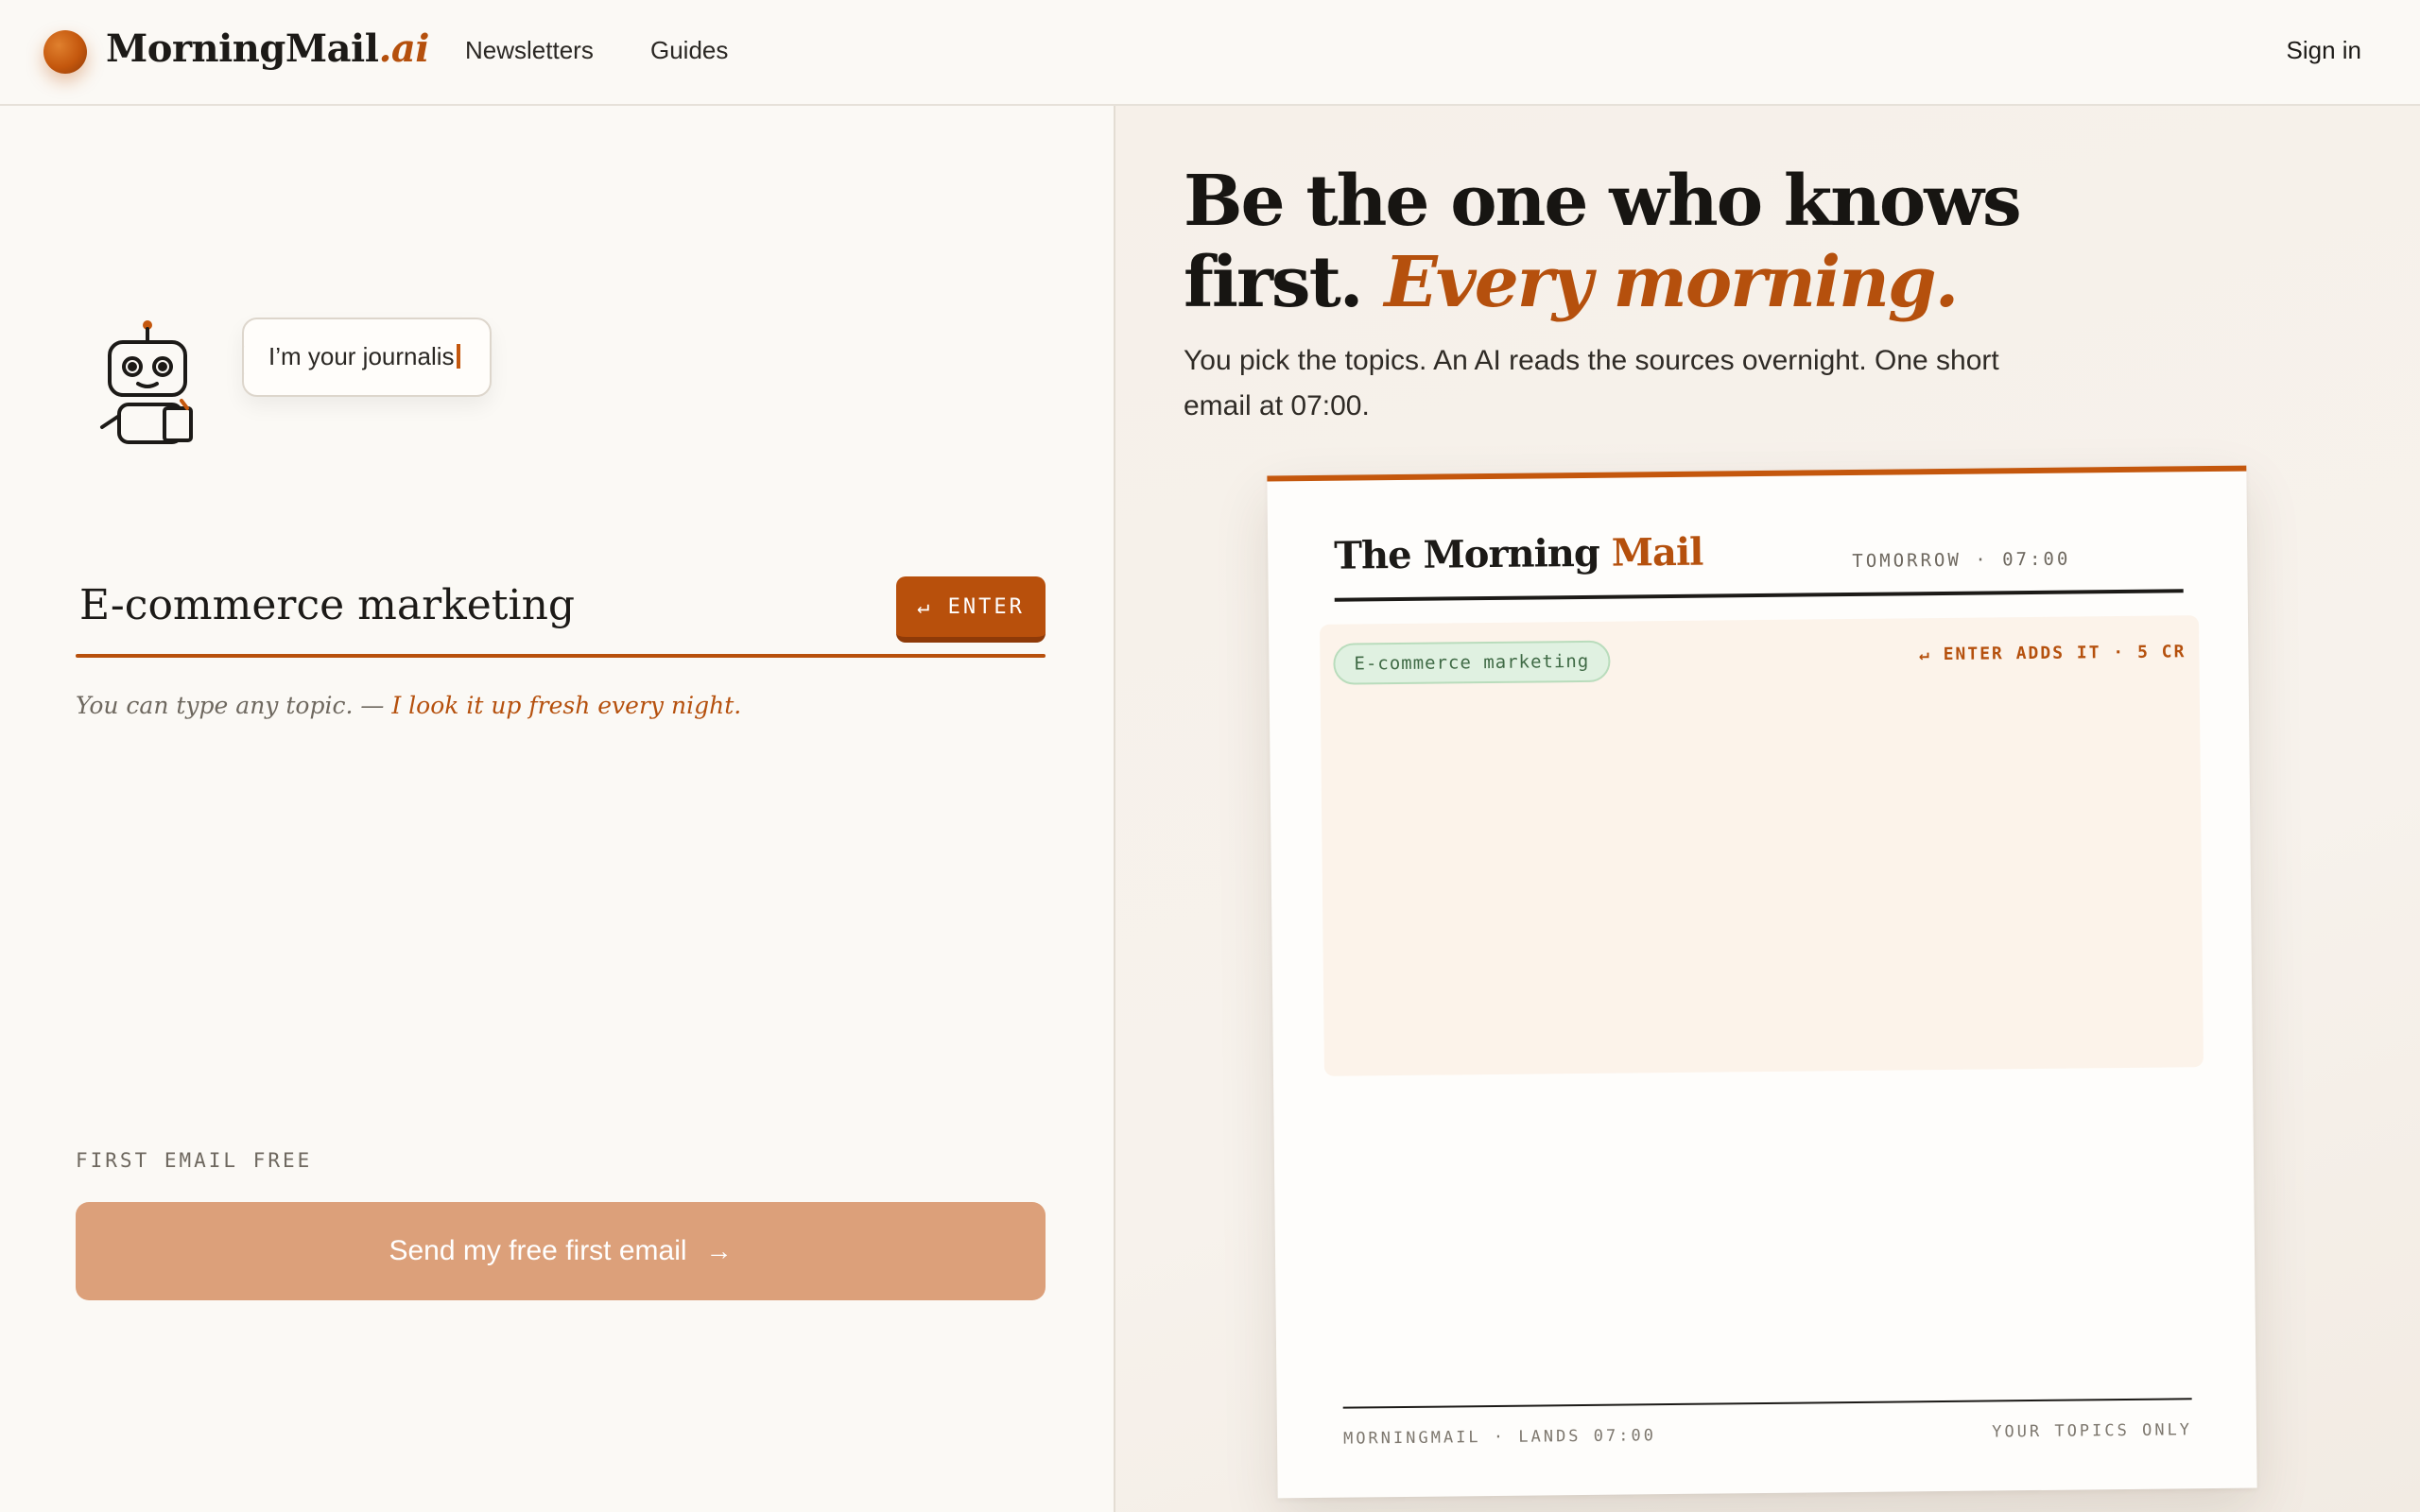 Image resolution: width=2420 pixels, height=1512 pixels. What do you see at coordinates (1472, 662) in the screenshot?
I see `topic-chip: E-commerce marketing` at bounding box center [1472, 662].